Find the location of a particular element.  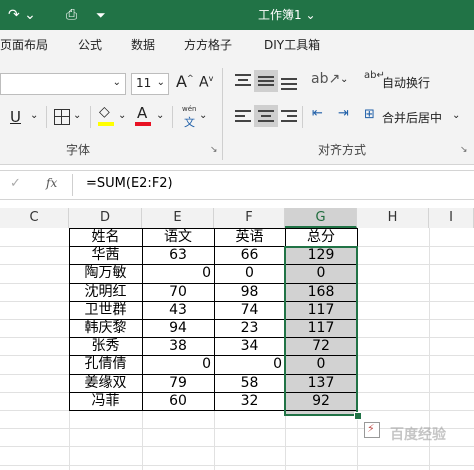

table-cell: 43 is located at coordinates (178, 310).